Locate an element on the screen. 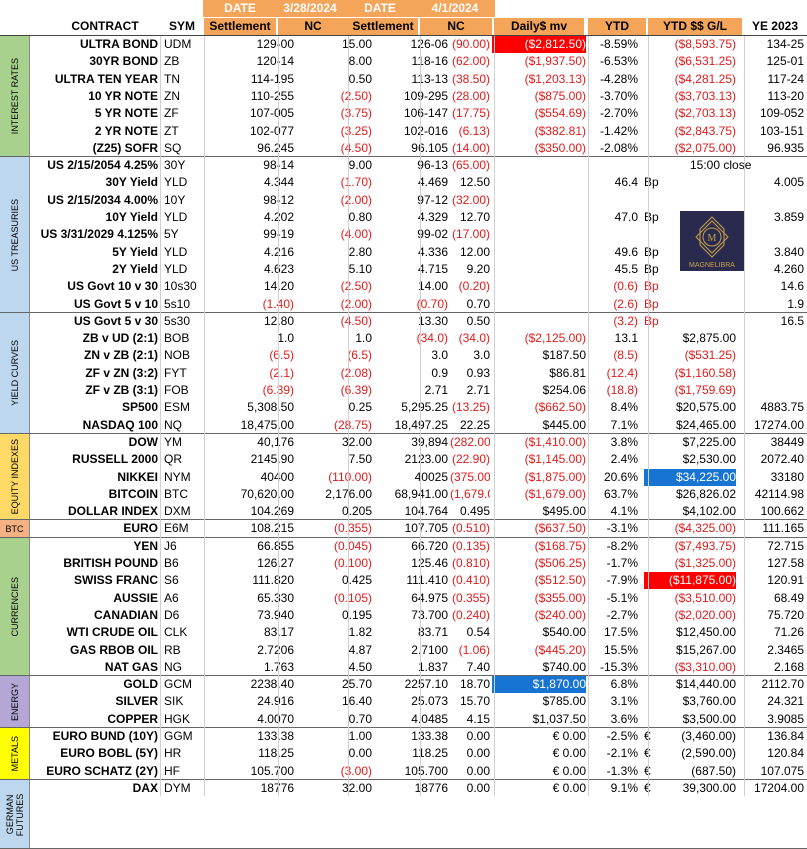 This screenshot has height=849, width=807. cell-s1: 104.269 is located at coordinates (272, 511).